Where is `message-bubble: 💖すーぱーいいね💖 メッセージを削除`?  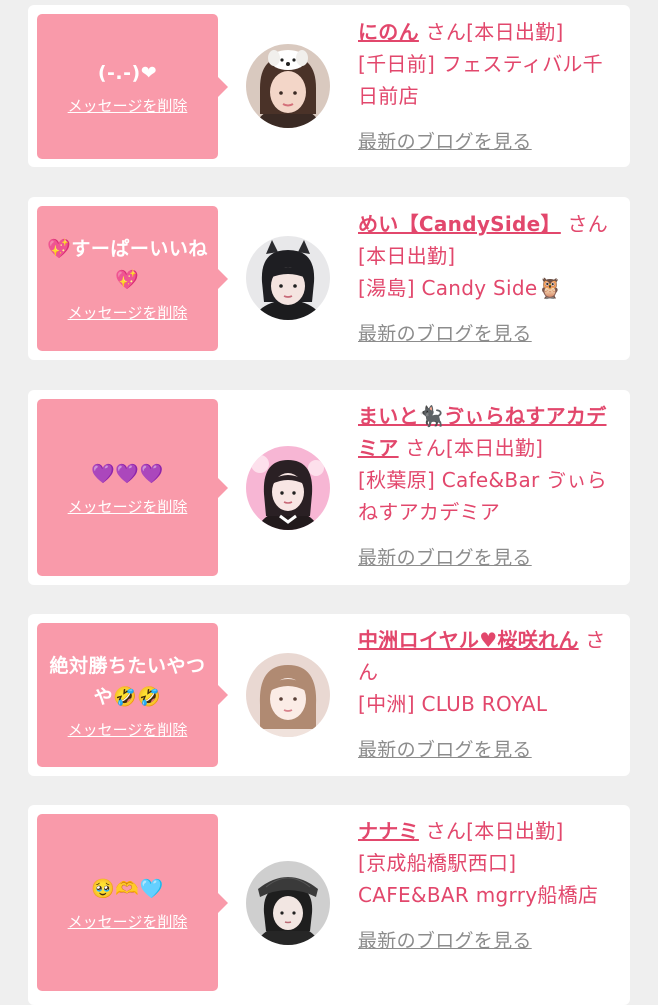 message-bubble: 💖すーぱーいいね💖 メッセージを削除 is located at coordinates (132, 278).